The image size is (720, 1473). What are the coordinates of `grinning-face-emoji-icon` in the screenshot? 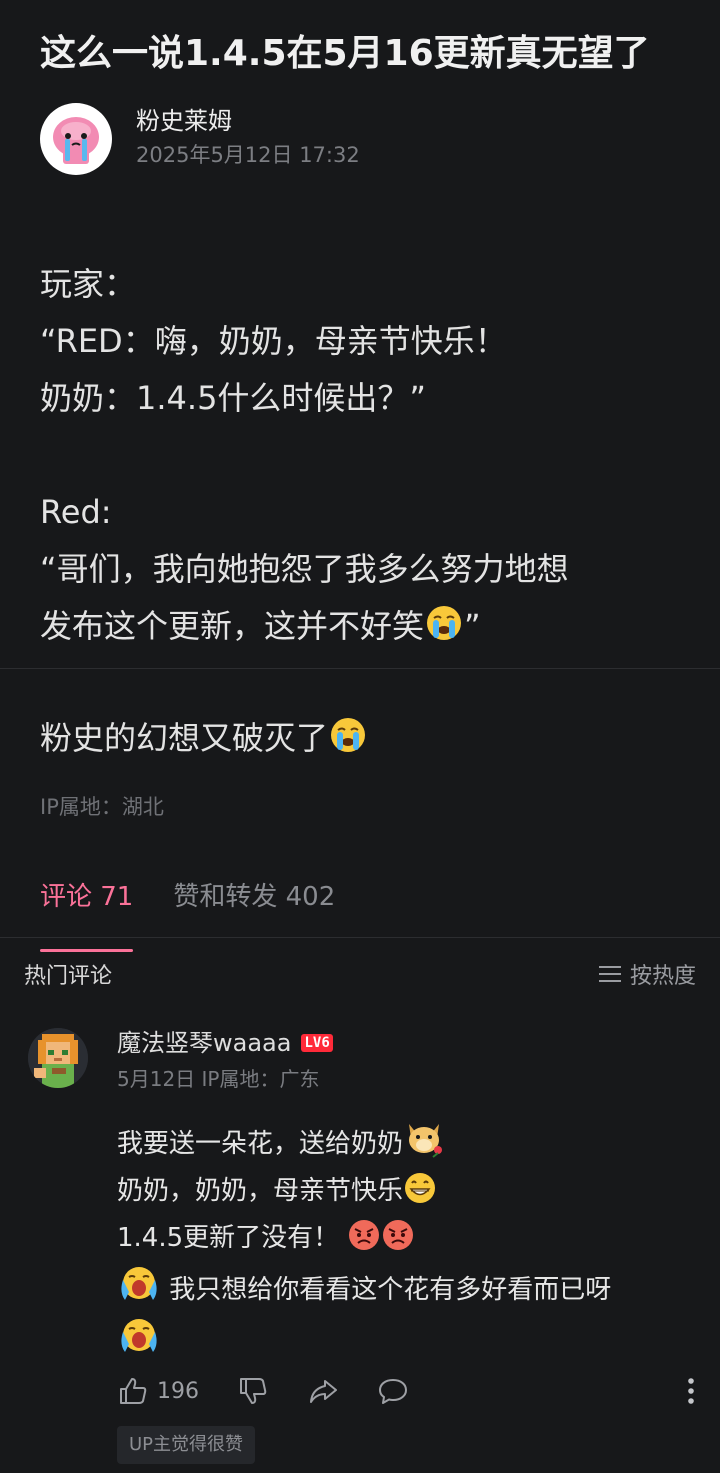 It's located at (420, 1188).